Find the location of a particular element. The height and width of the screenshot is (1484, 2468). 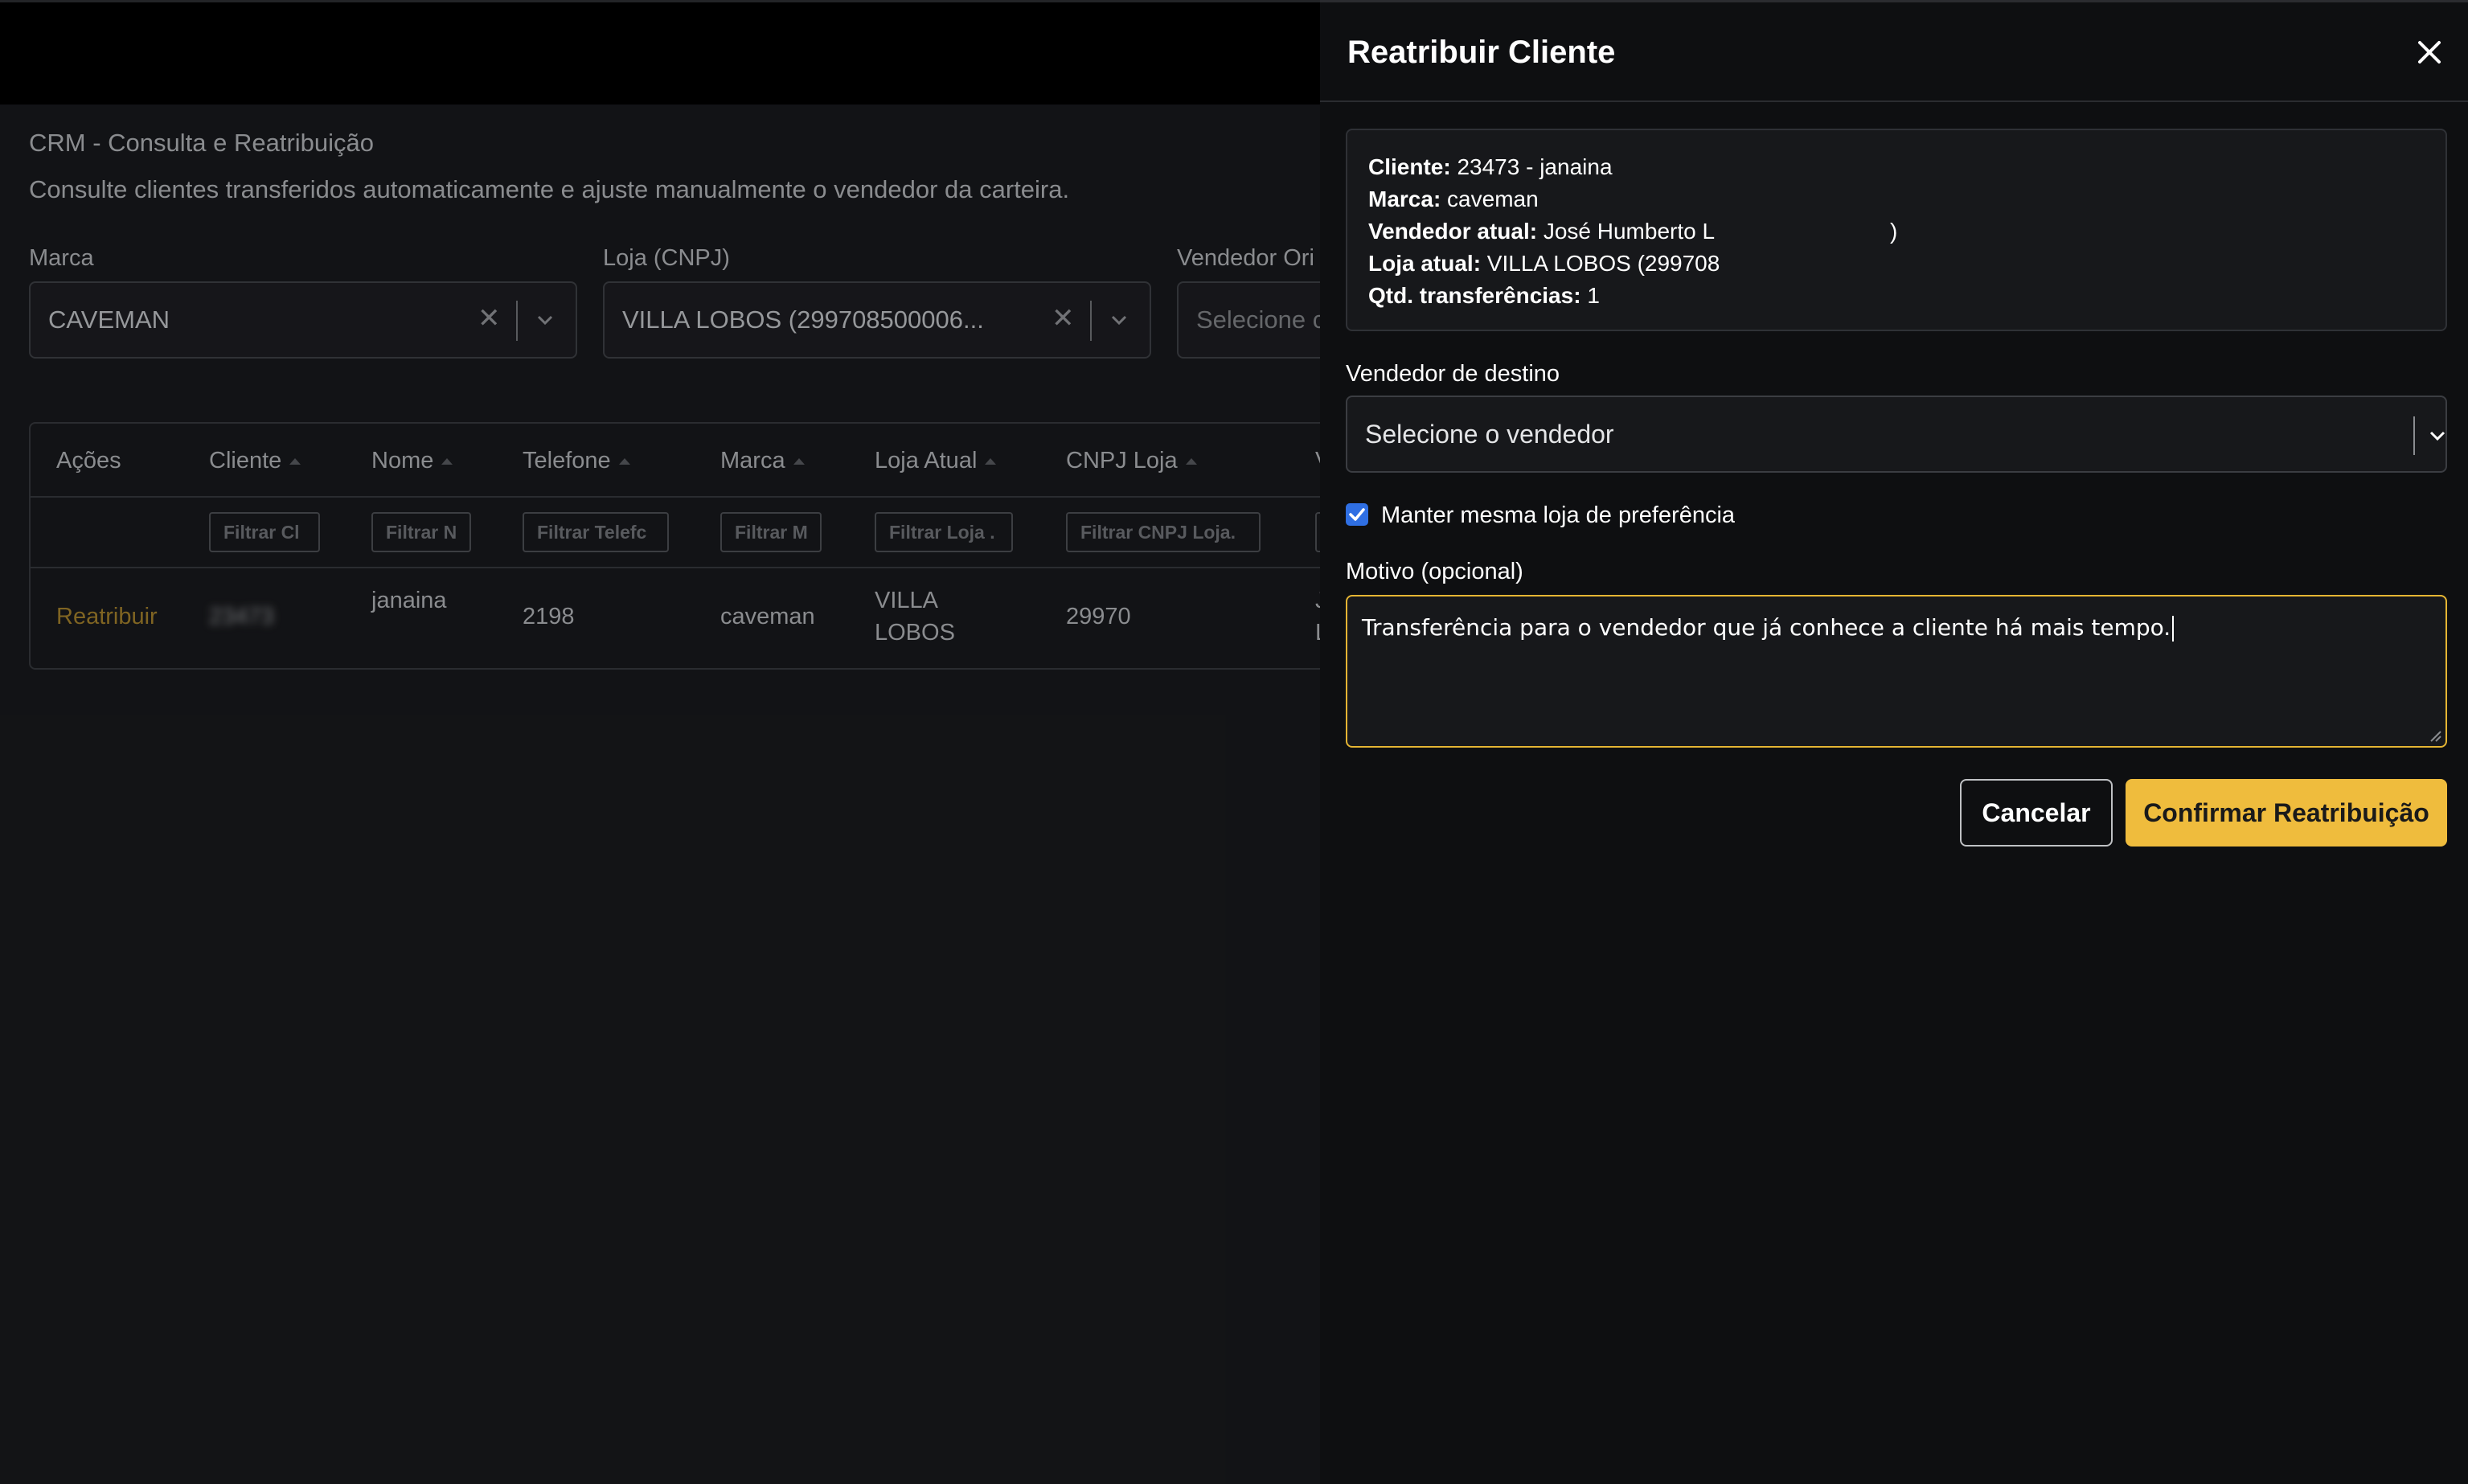

panel-divider is located at coordinates (1894, 101).